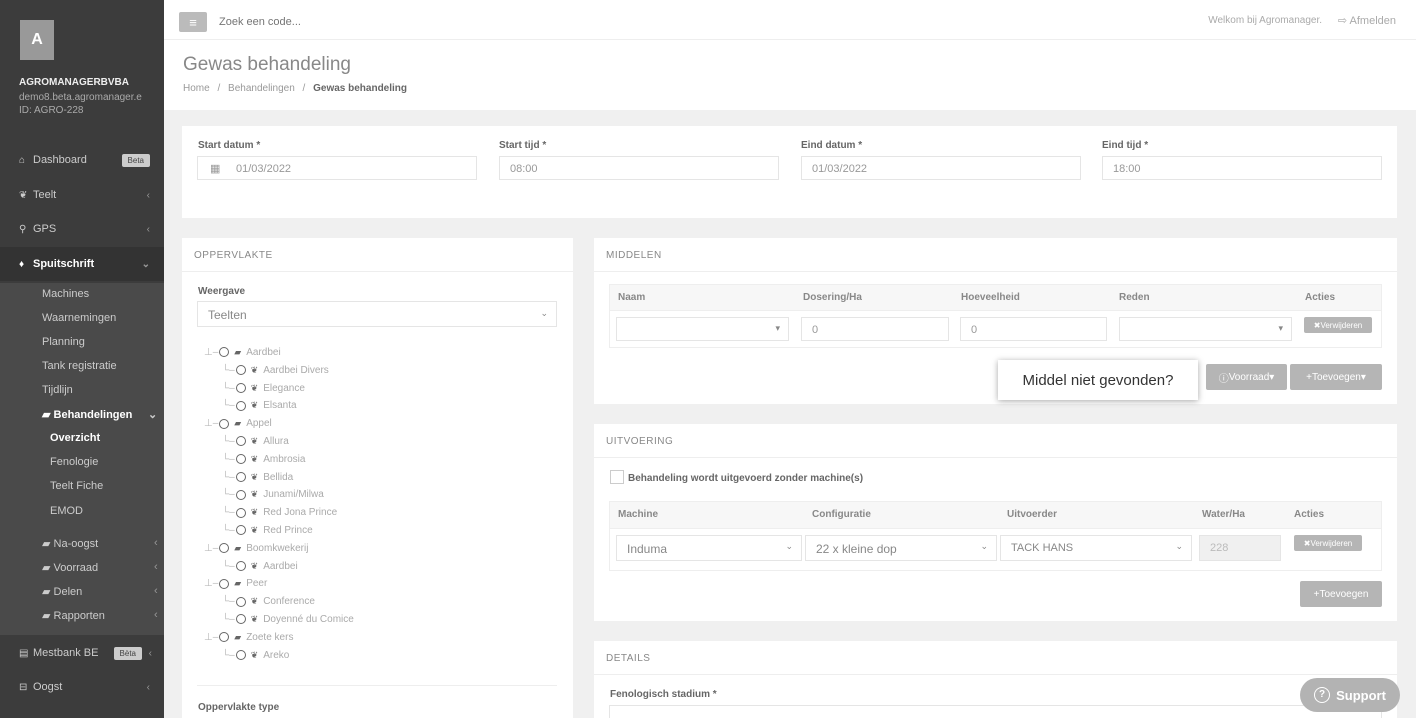  Describe the element at coordinates (74, 82) in the screenshot. I see `org-name: AGROMANAGERBVBA` at that location.